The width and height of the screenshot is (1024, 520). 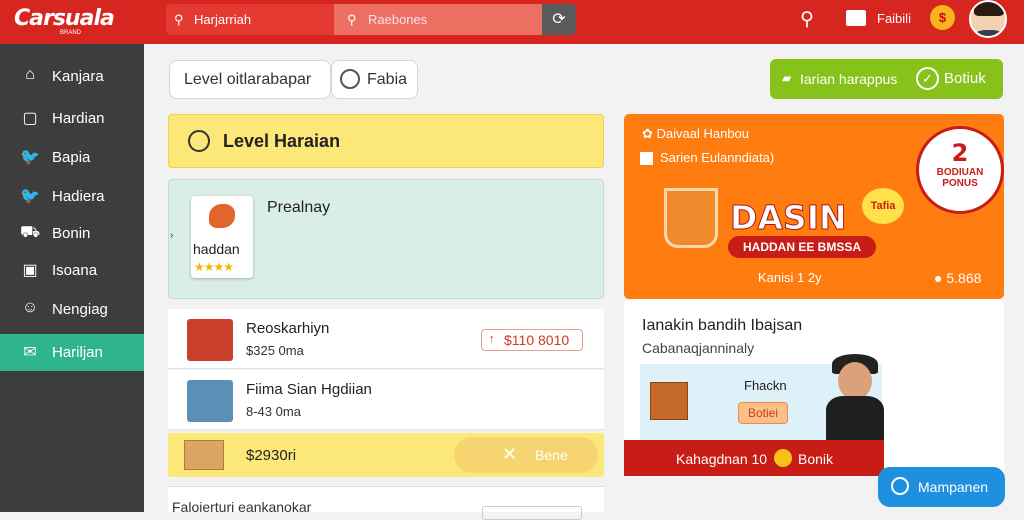 What do you see at coordinates (900, 486) in the screenshot?
I see `chat-icon` at bounding box center [900, 486].